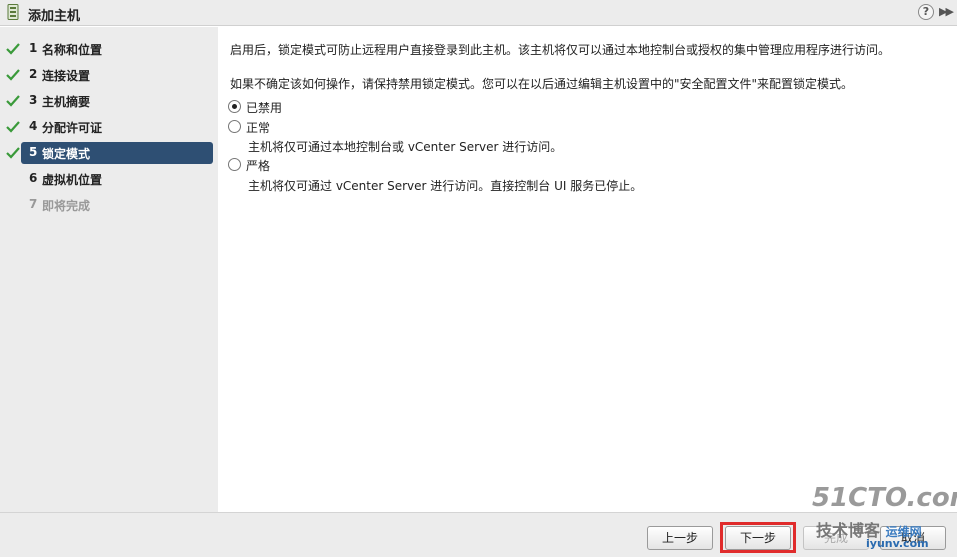  Describe the element at coordinates (13, 12) in the screenshot. I see `host-icon` at that location.